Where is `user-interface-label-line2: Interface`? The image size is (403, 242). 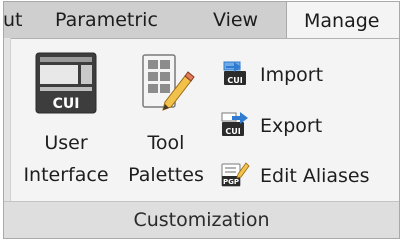
user-interface-label-line2: Interface is located at coordinates (66, 175).